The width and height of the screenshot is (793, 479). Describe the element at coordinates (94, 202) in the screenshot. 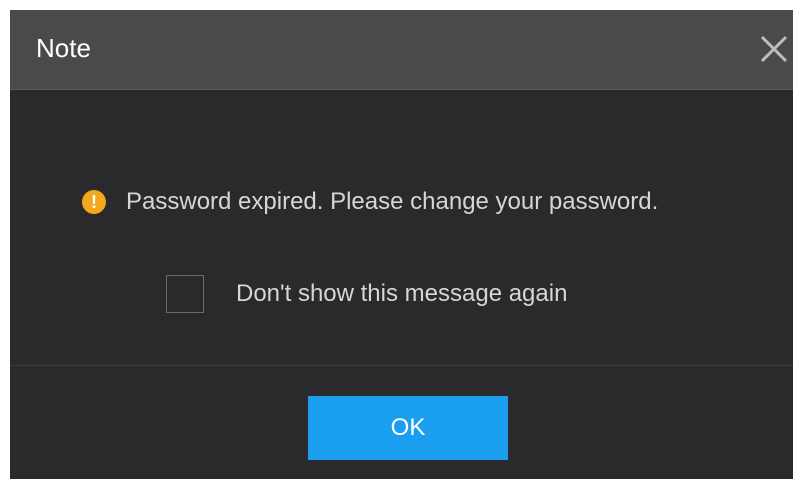

I see `warning-icon: !` at that location.